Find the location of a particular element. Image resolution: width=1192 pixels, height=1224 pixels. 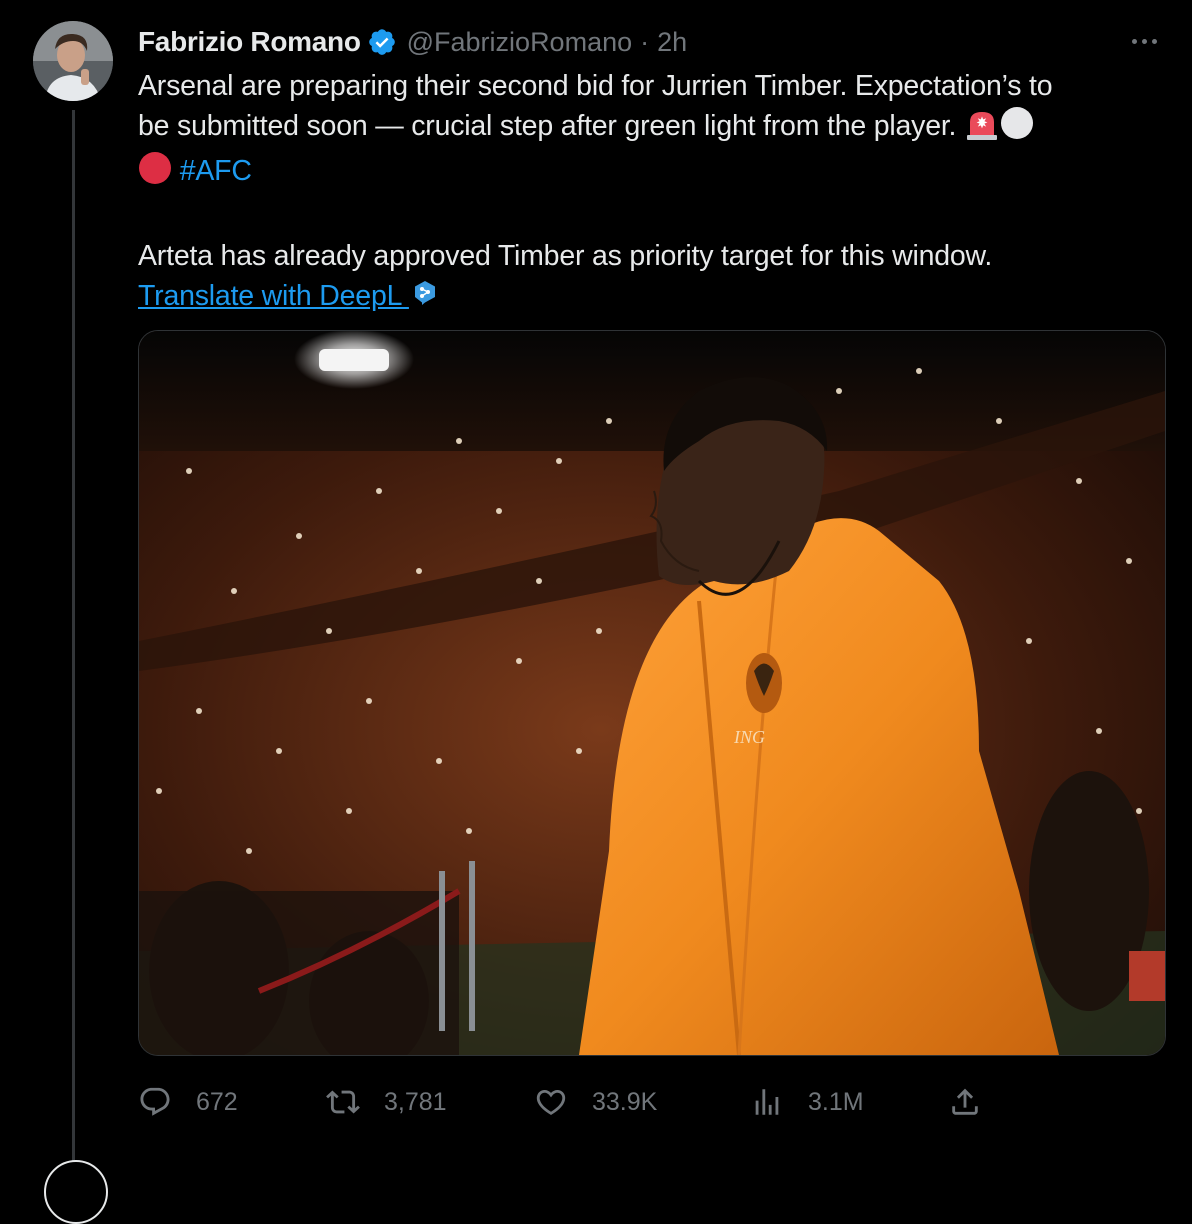

reply-icon is located at coordinates (155, 1101).